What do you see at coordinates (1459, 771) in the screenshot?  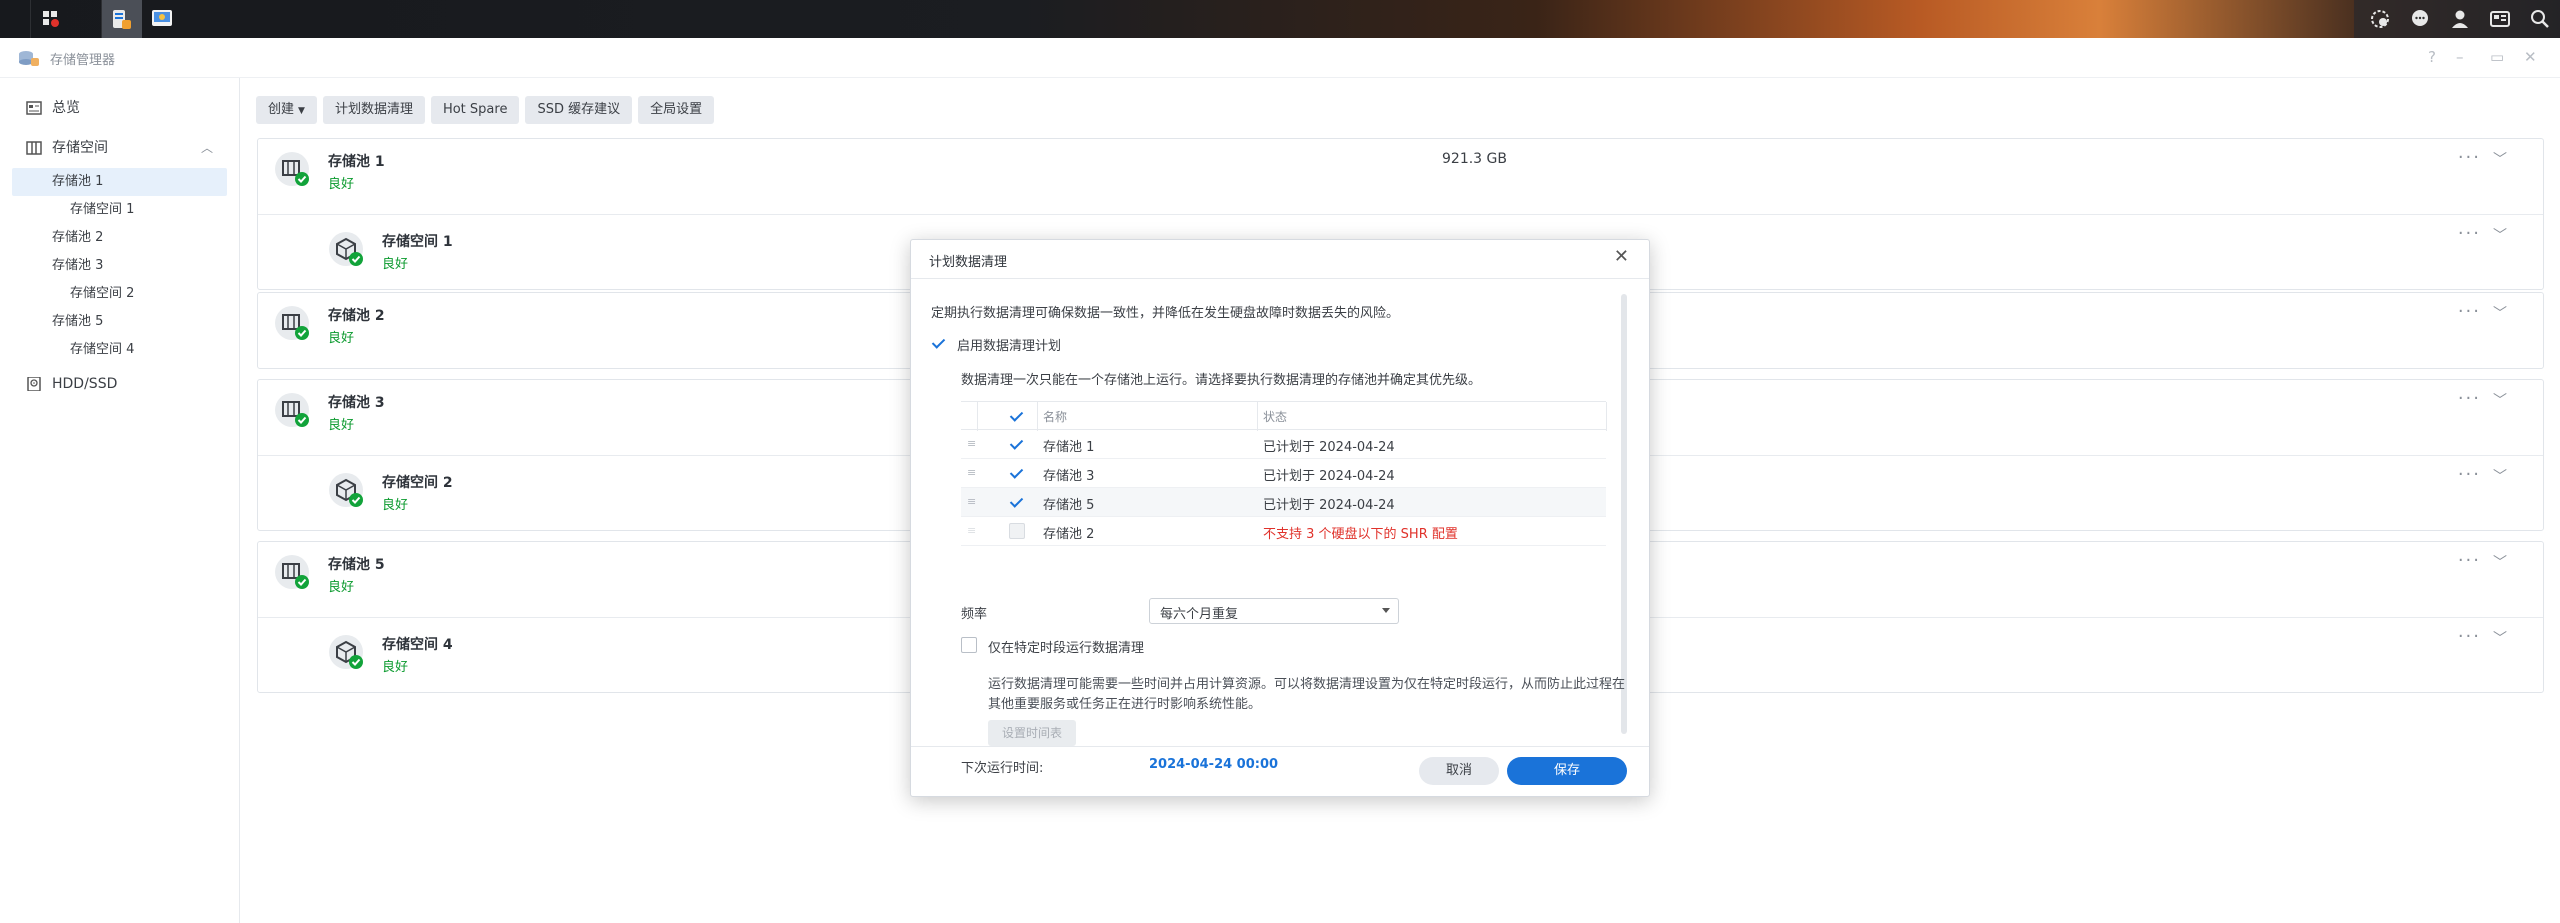 I see `cancel-button: 取消` at bounding box center [1459, 771].